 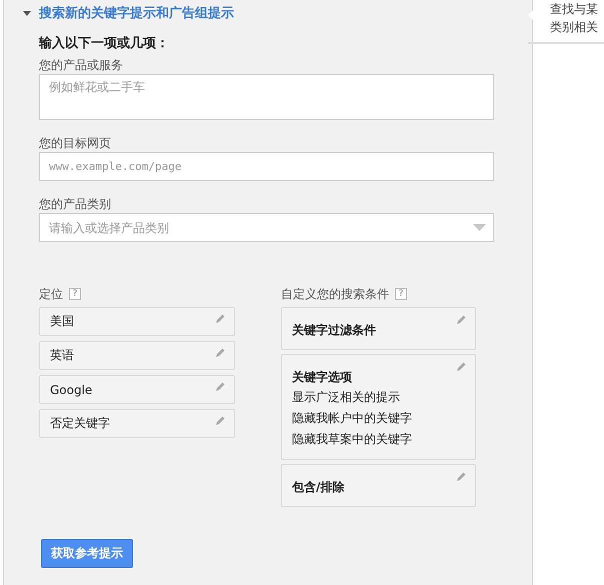 What do you see at coordinates (137, 321) in the screenshot?
I see `targeting-item: 美国` at bounding box center [137, 321].